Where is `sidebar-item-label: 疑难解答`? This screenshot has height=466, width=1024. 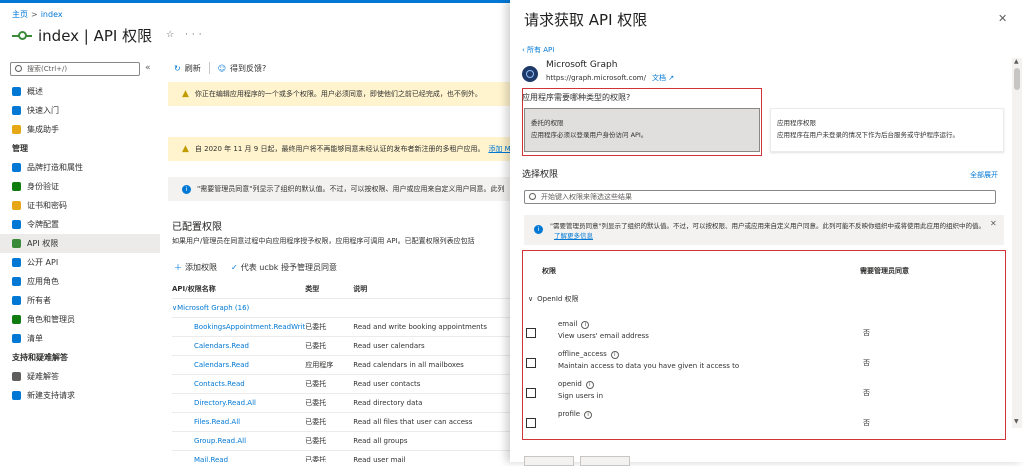 sidebar-item-label: 疑难解答 is located at coordinates (43, 376).